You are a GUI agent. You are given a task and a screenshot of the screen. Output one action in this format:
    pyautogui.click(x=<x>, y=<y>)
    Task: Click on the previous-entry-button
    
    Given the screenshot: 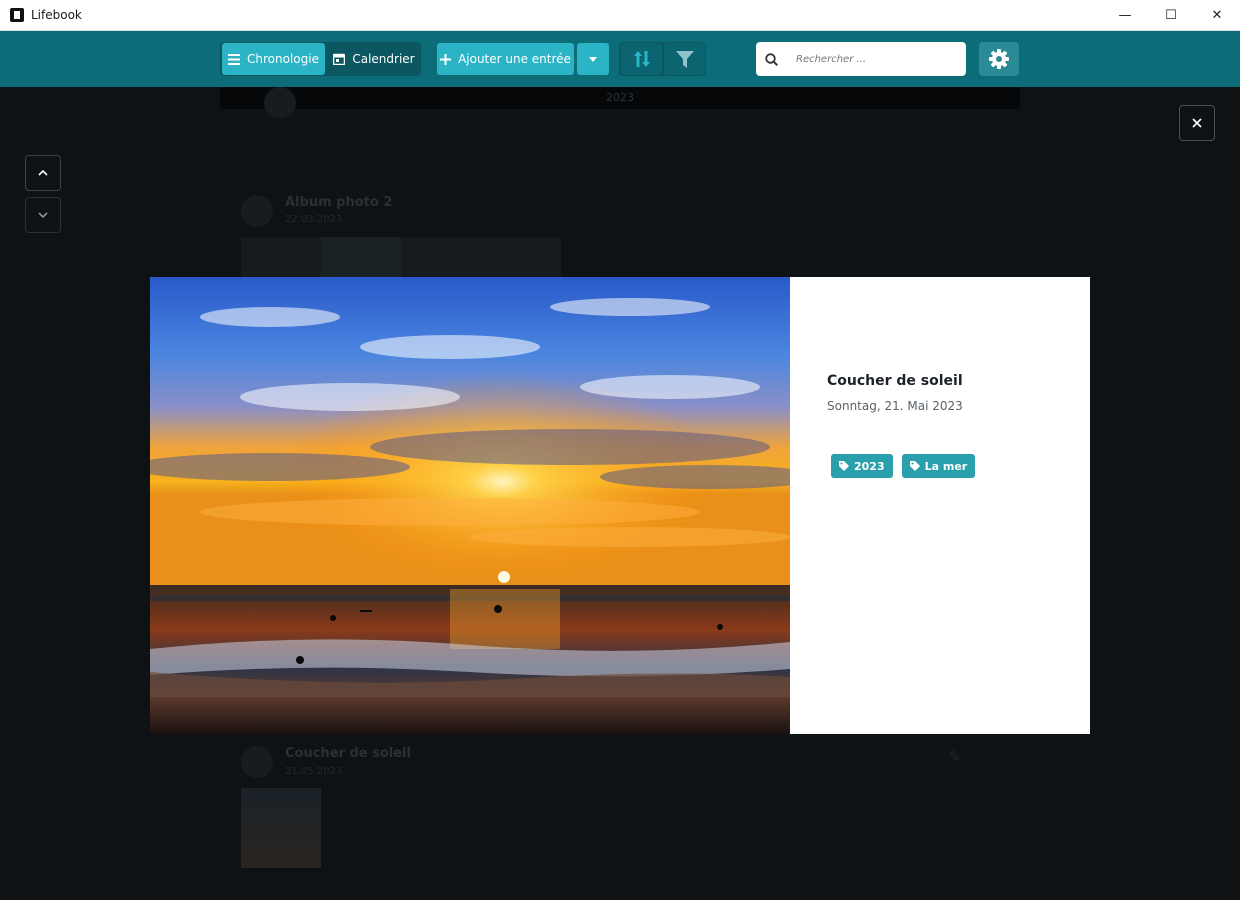 What is the action you would take?
    pyautogui.click(x=43, y=173)
    